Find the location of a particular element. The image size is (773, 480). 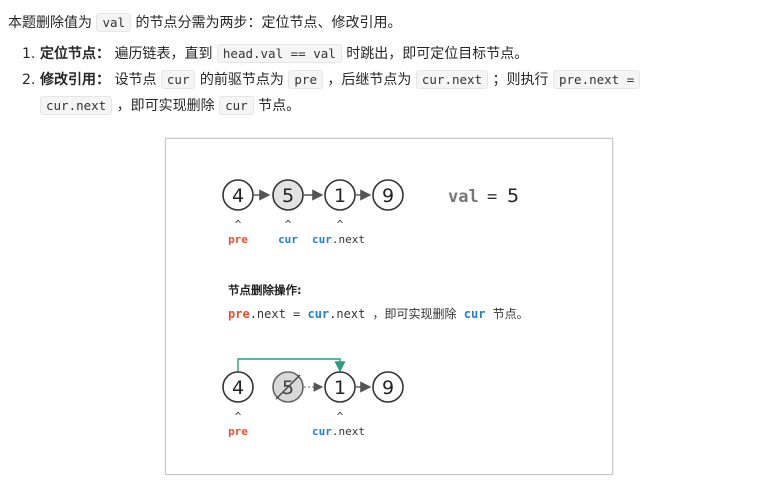

inline-code: head.val == val is located at coordinates (279, 53).